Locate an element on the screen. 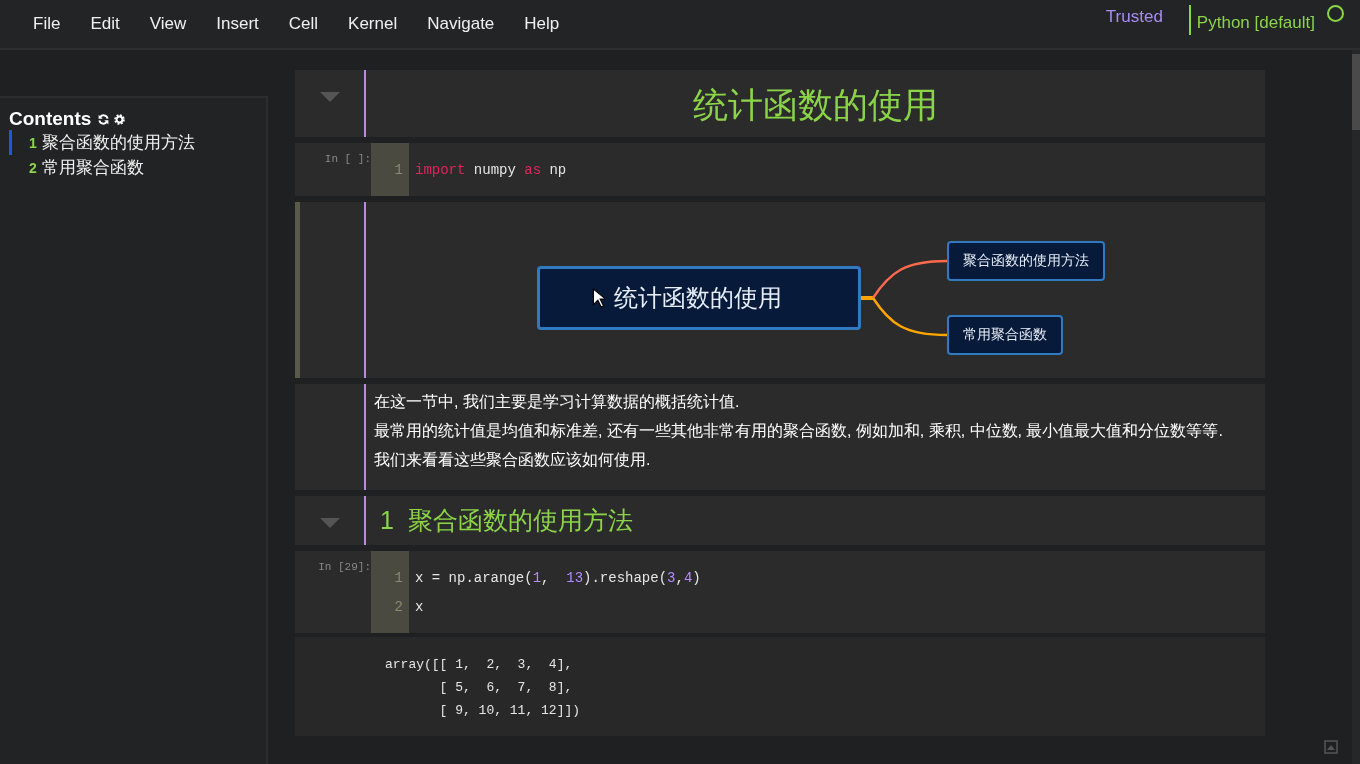 Image resolution: width=1360 pixels, height=764 pixels. toc-item: 1 聚合函数的使用方法 is located at coordinates (137, 142).